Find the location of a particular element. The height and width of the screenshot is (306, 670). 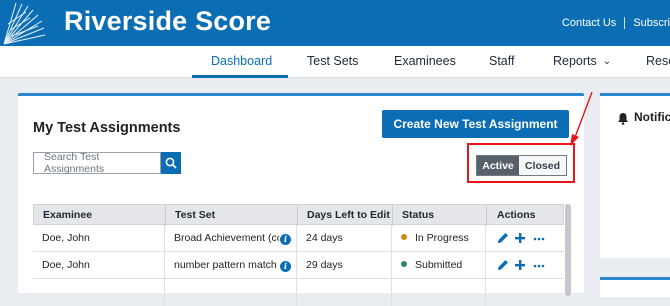

test-set-cell: Broad Achievement (cc is located at coordinates (226, 238).